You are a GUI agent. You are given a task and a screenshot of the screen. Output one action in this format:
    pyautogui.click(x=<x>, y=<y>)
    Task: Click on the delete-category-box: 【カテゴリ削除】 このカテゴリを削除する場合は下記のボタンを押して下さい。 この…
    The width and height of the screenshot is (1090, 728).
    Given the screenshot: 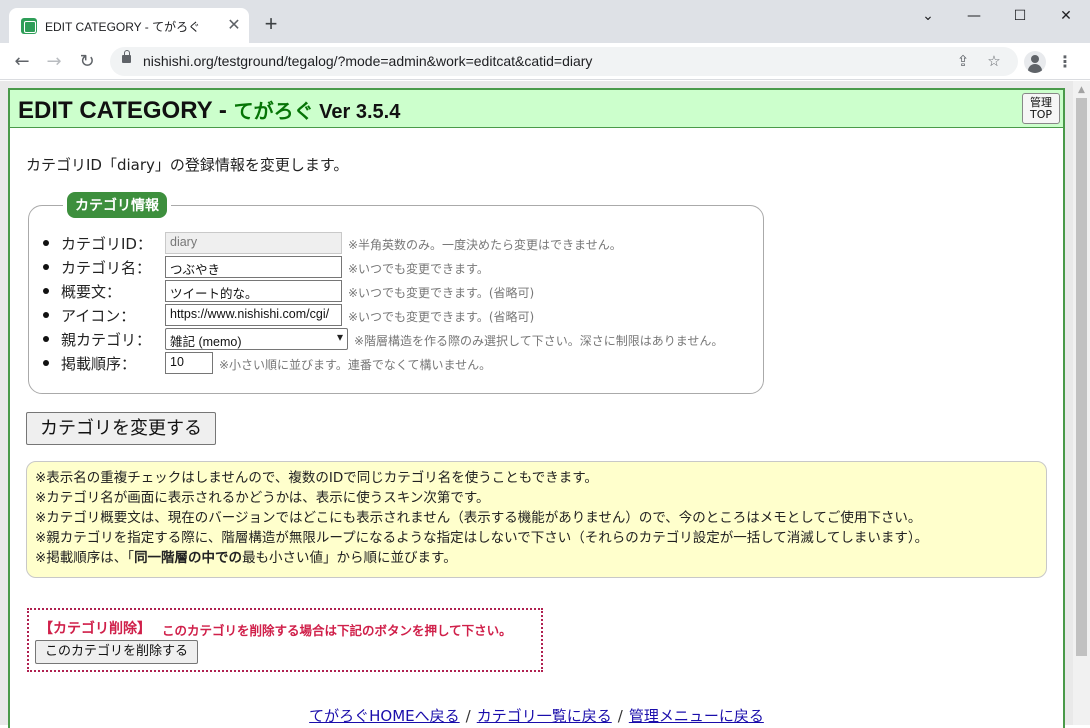 What is the action you would take?
    pyautogui.click(x=285, y=640)
    